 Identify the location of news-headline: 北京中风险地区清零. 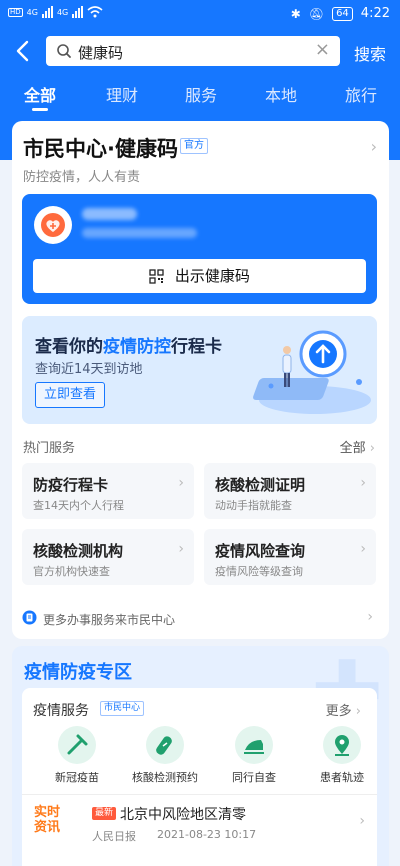
(183, 815).